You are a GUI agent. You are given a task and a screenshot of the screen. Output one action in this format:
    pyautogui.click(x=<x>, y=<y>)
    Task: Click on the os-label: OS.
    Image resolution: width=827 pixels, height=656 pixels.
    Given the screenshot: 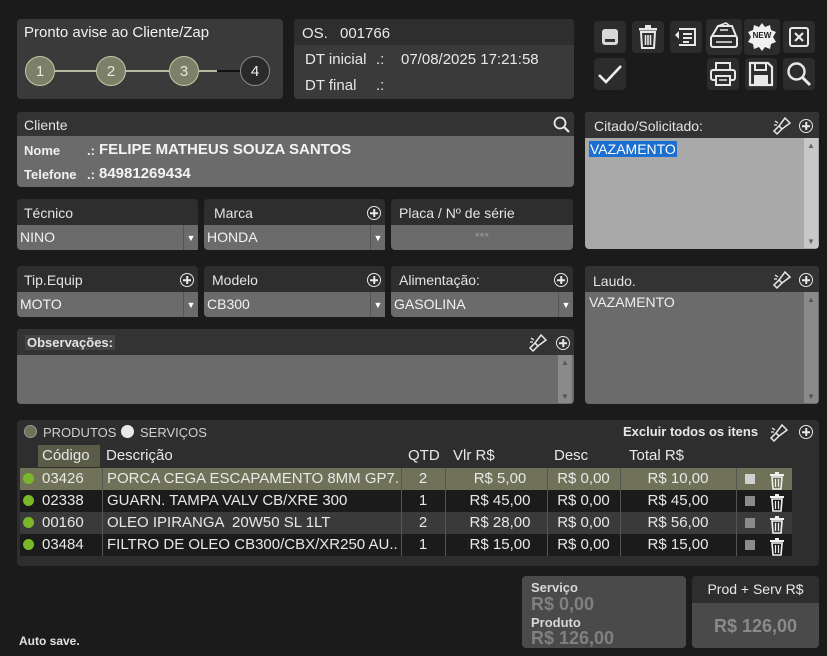 What is the action you would take?
    pyautogui.click(x=315, y=33)
    